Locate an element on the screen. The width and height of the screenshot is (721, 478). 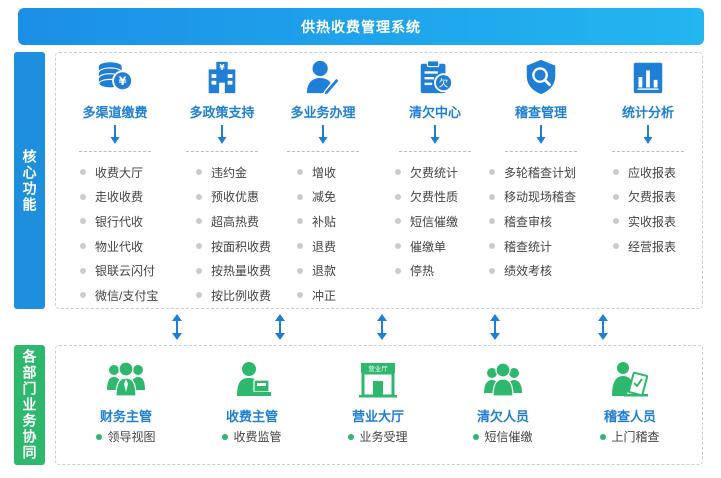
list-item: 减免 is located at coordinates (316, 197).